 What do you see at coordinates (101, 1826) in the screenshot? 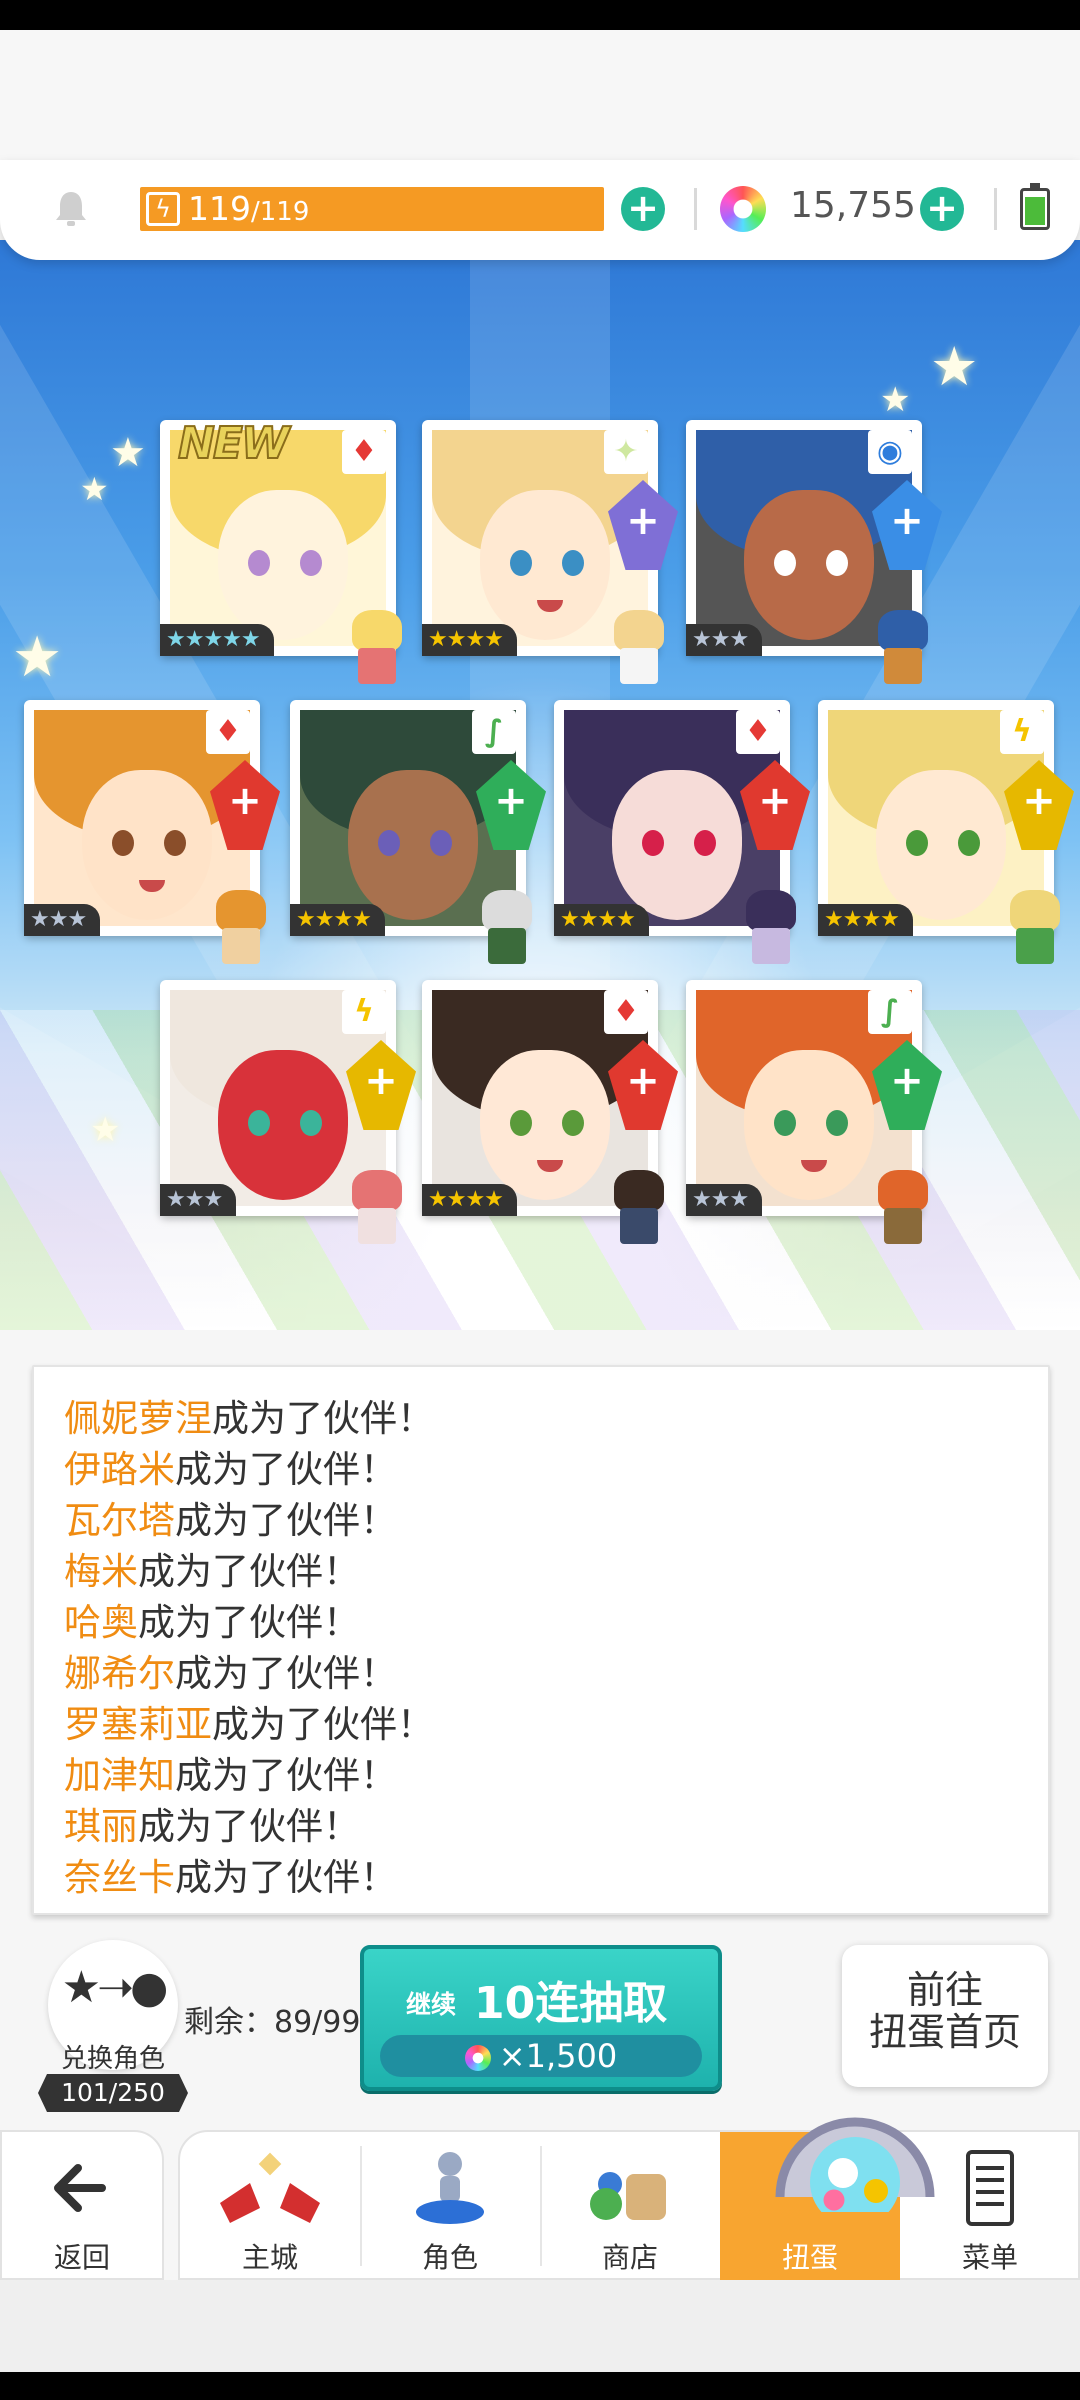
I see `character-name: 琪丽` at bounding box center [101, 1826].